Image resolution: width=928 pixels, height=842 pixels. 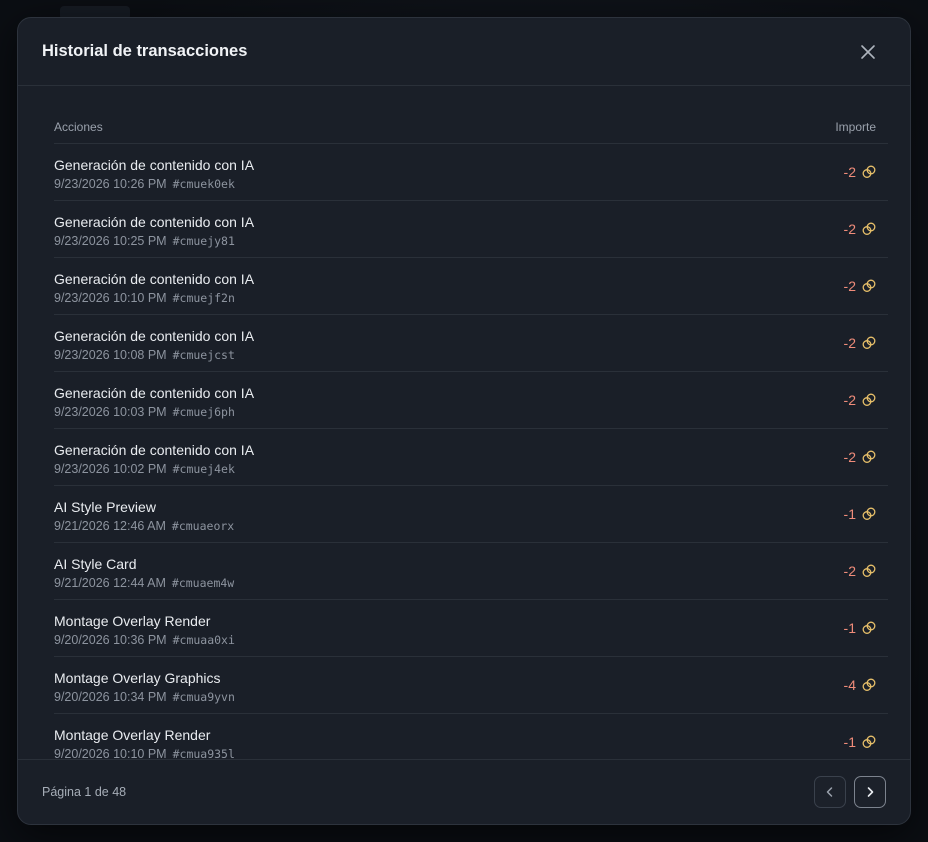 I want to click on transaction-meta: 9/23/2026 10:25 PM #cmuejy81, so click(x=144, y=241).